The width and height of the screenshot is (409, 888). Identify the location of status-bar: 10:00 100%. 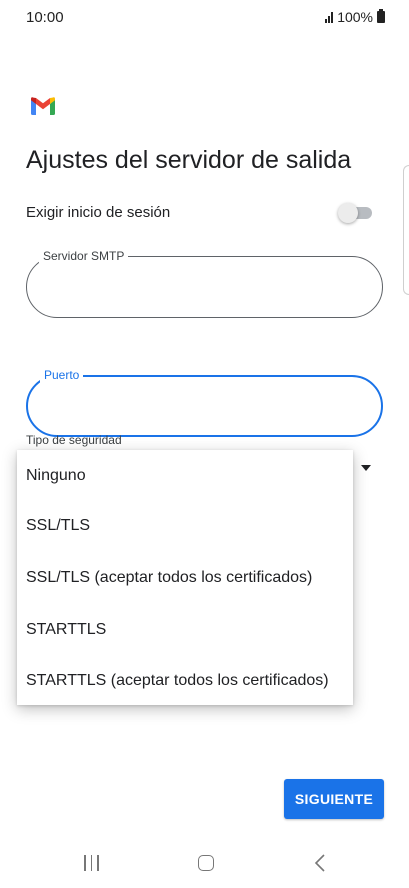
(204, 17).